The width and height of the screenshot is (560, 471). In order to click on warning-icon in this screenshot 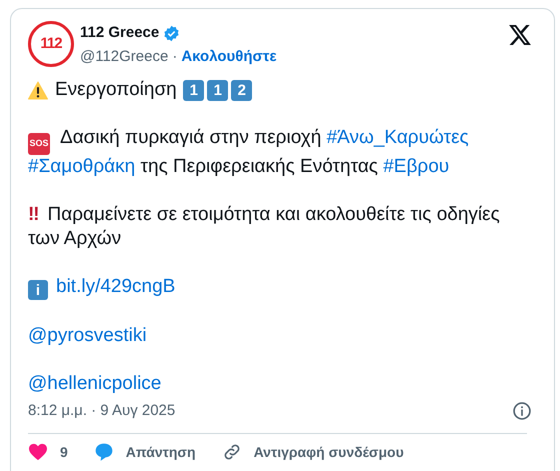, I will do `click(38, 90)`.